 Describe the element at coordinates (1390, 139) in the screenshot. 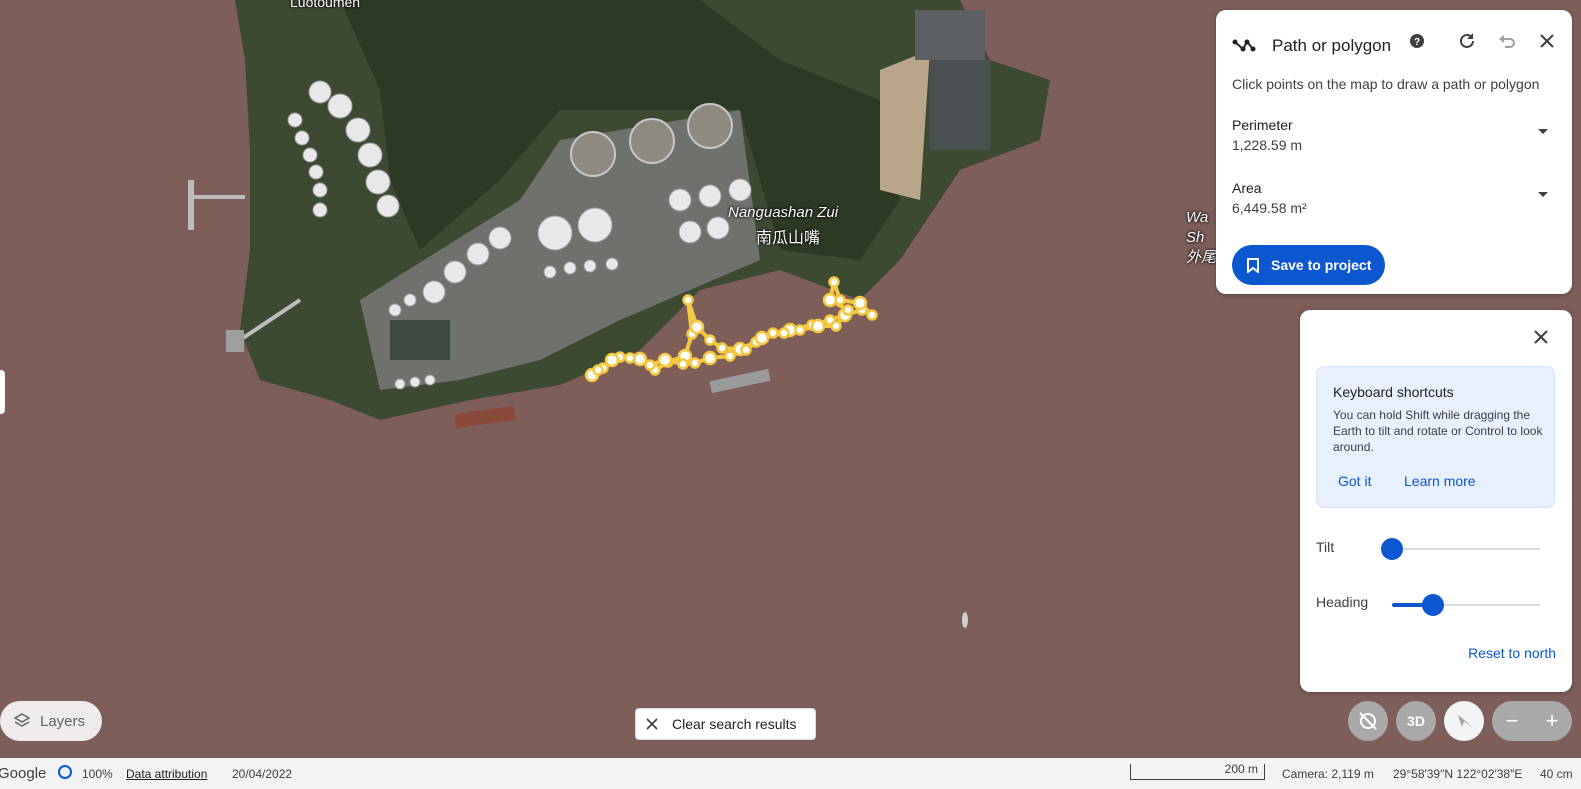

I see `perimeter-row: Perimeter 1,228.59 m` at that location.